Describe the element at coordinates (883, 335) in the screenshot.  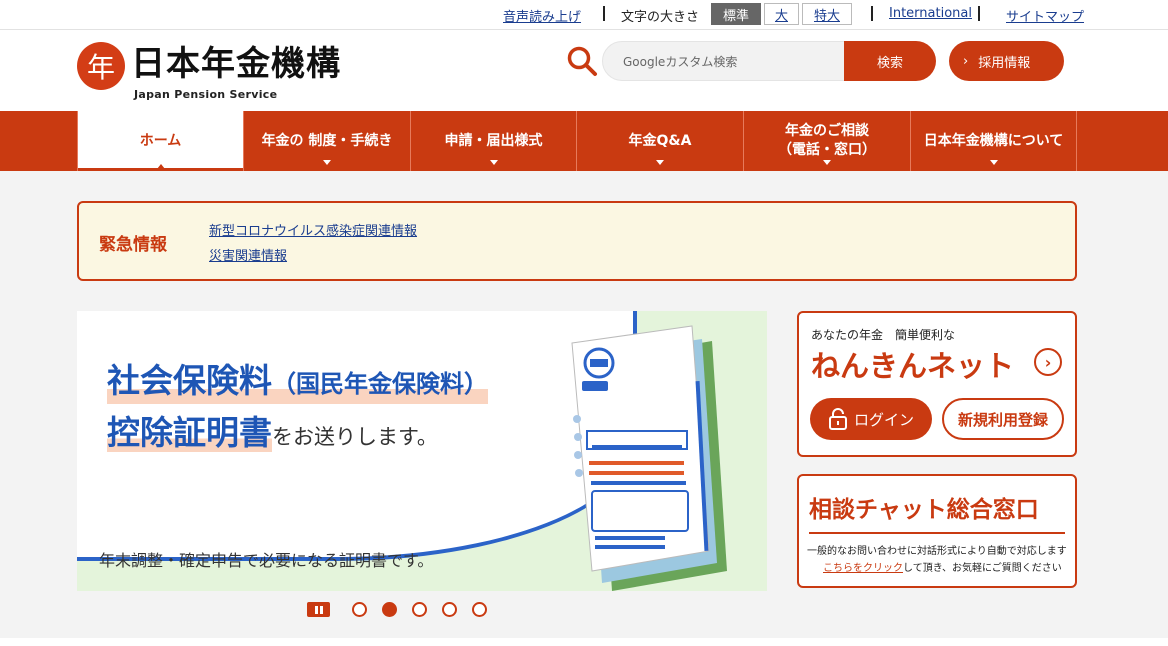
I see `nenkin-net-subtitle: あなたの年金 簡単便利な` at that location.